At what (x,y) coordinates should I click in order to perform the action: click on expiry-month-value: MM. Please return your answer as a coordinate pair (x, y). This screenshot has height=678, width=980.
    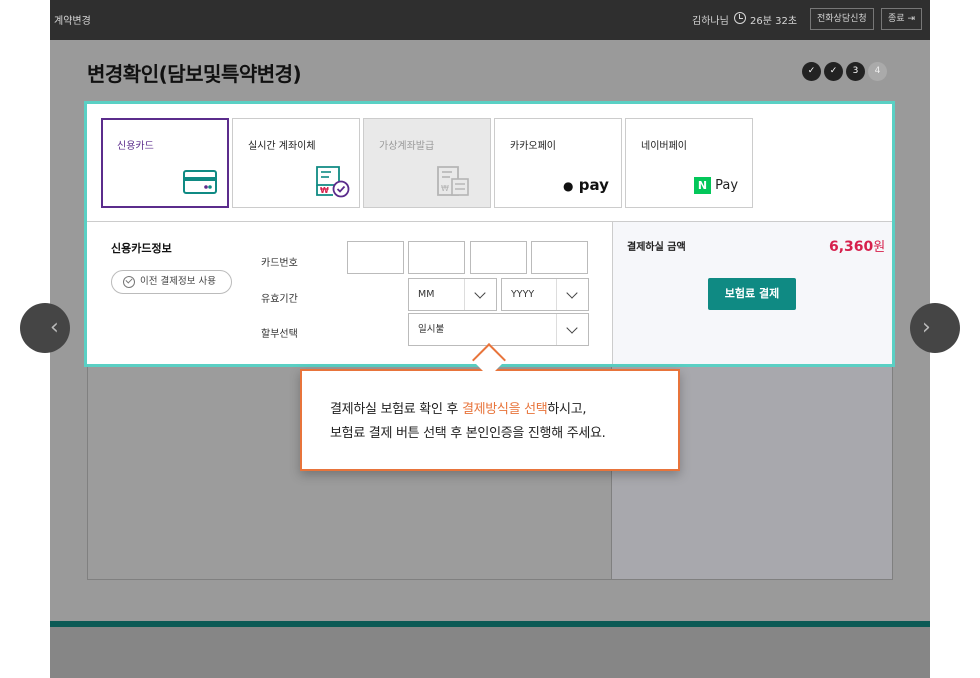
    Looking at the image, I should click on (426, 294).